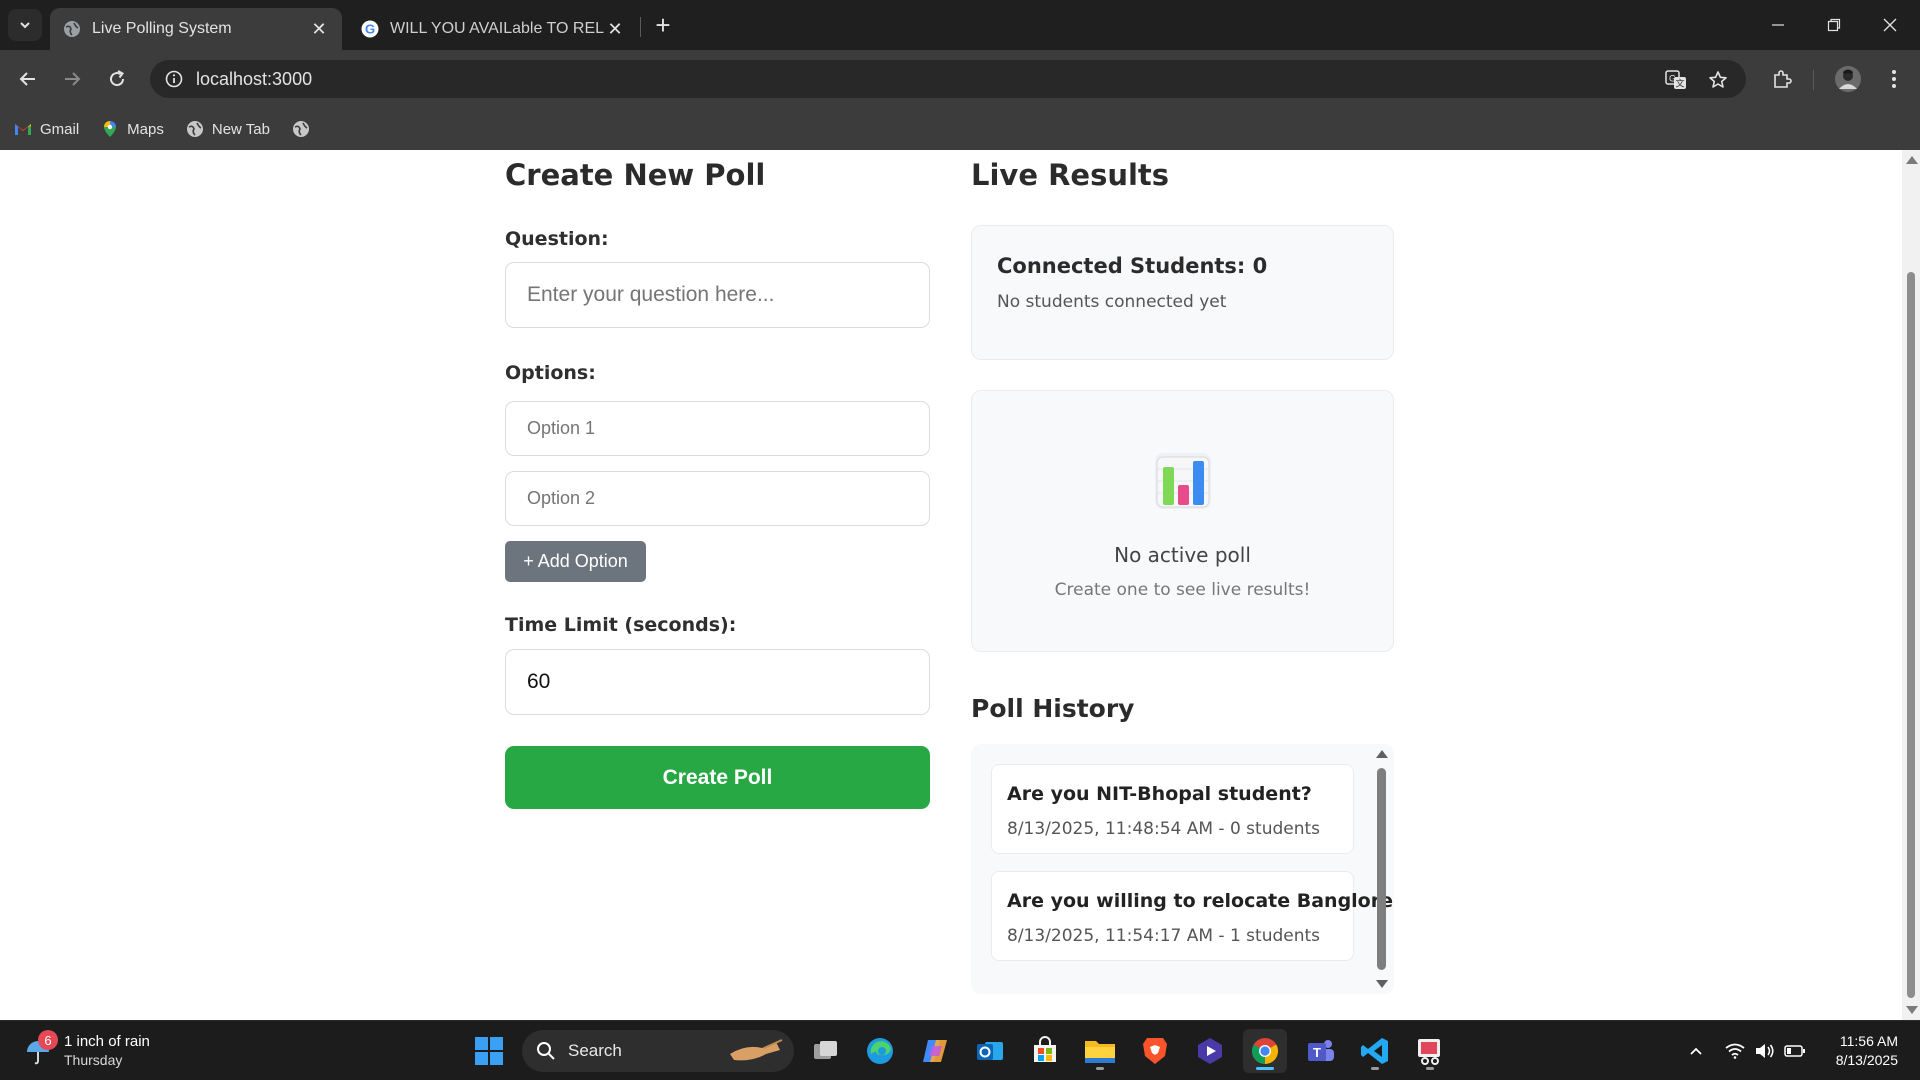  I want to click on options-label: Options:, so click(550, 373).